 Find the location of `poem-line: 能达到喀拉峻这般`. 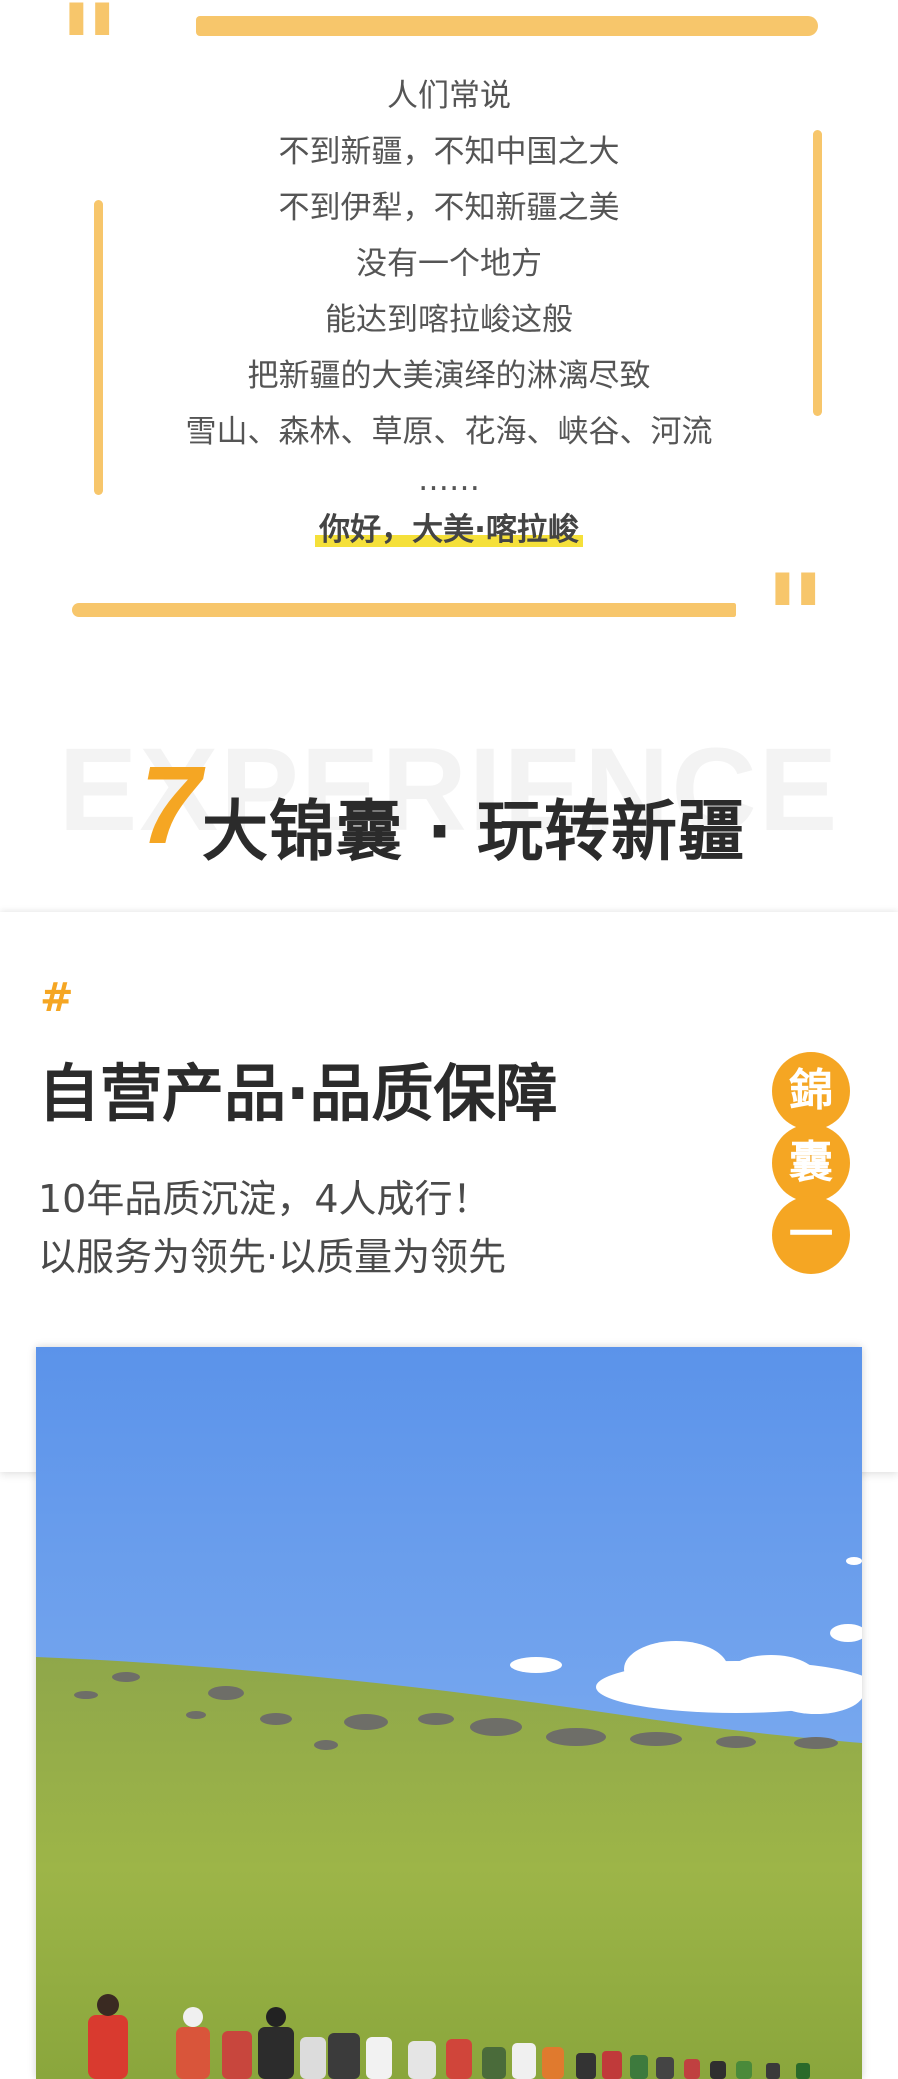

poem-line: 能达到喀拉峻这般 is located at coordinates (449, 320).